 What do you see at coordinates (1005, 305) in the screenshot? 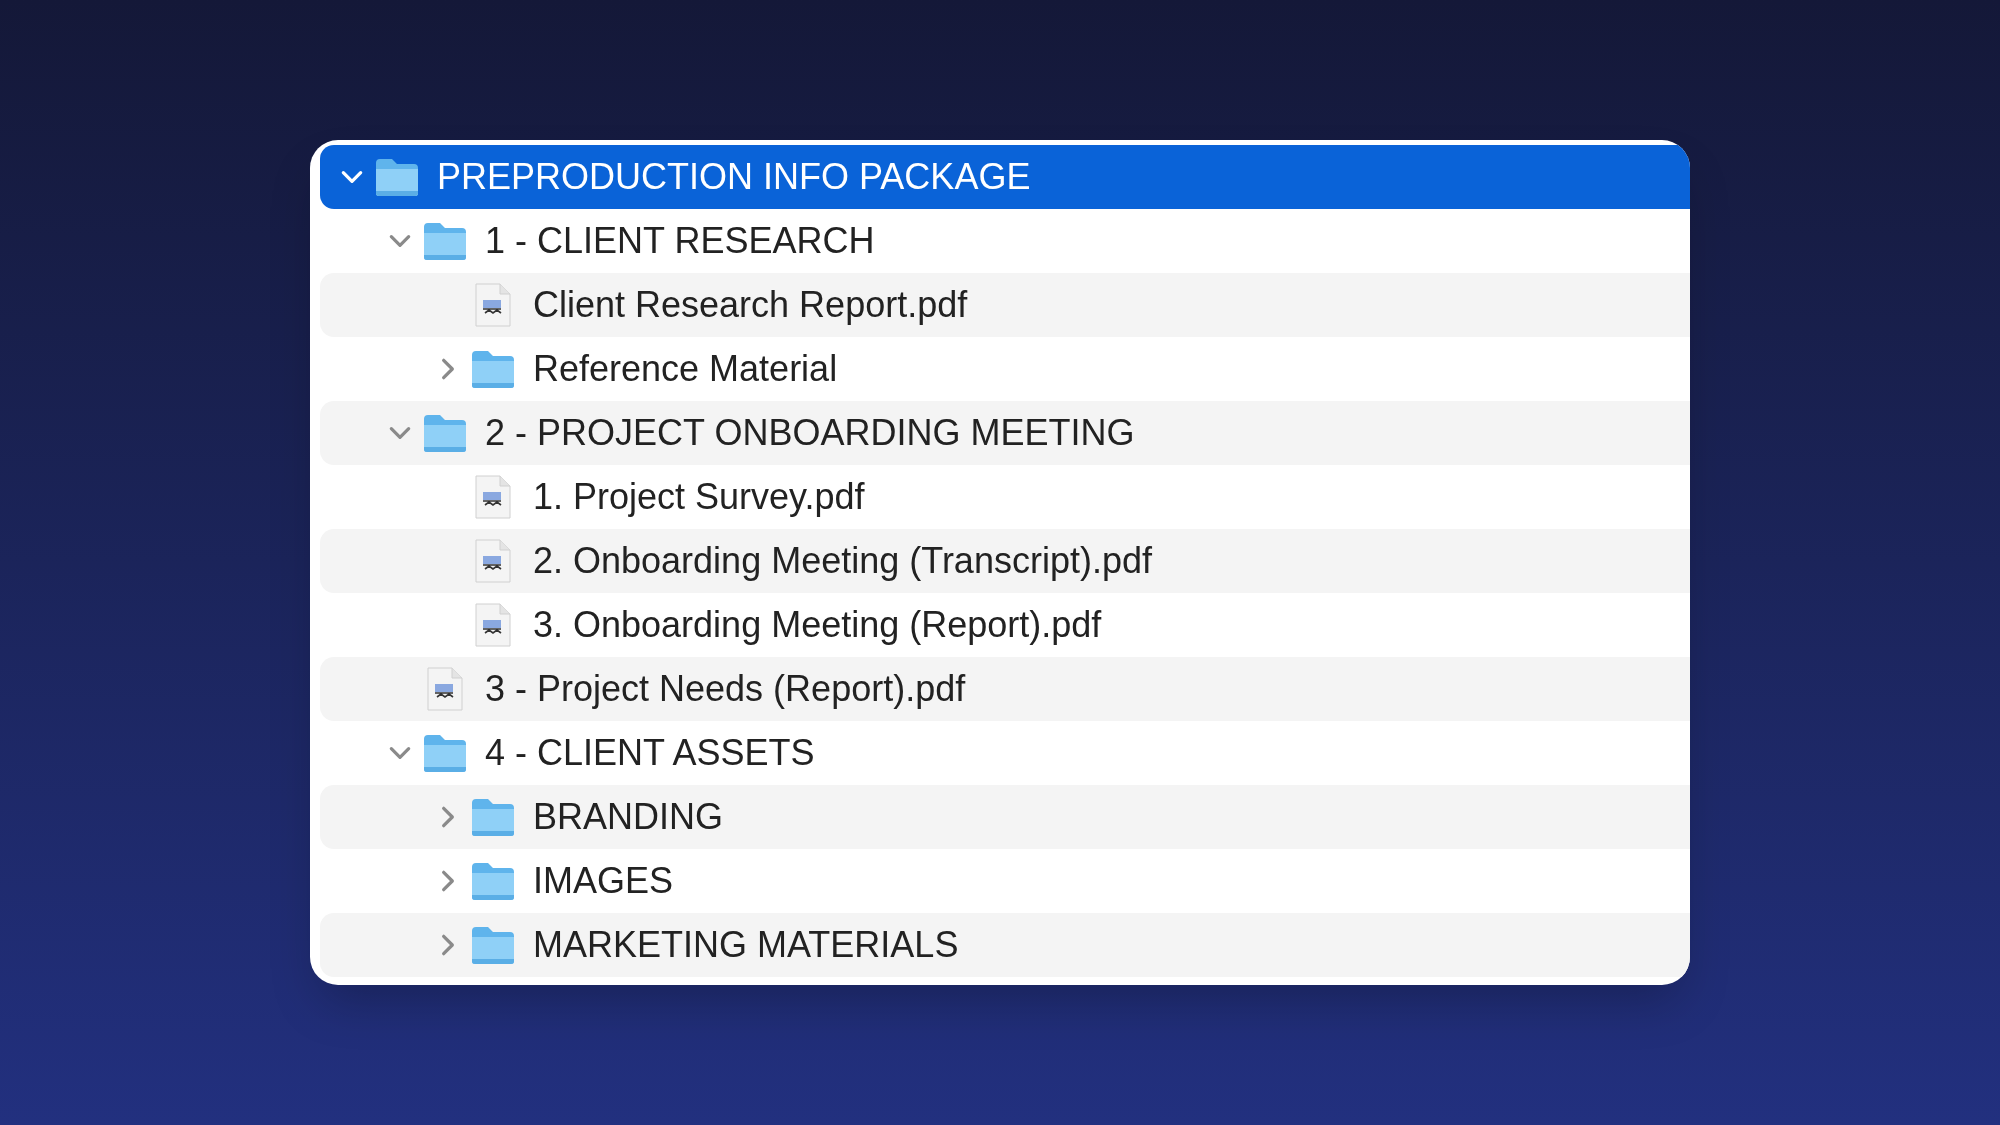
I see `tree-row: Client Research Report.pdf` at bounding box center [1005, 305].